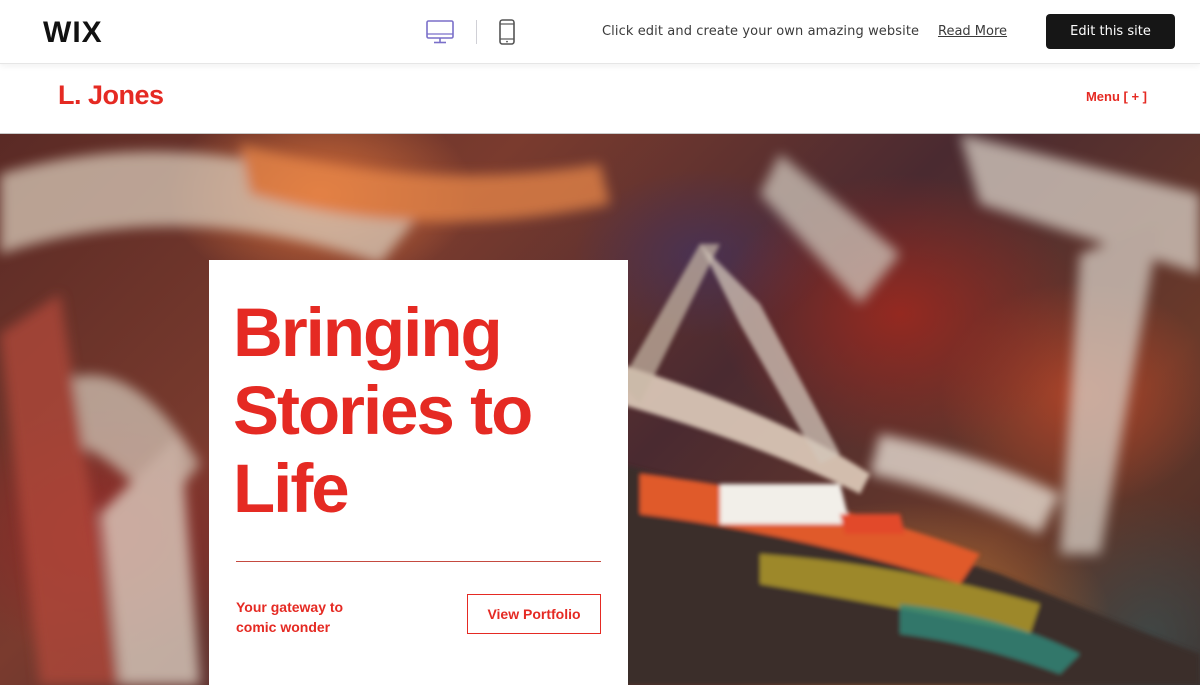 The width and height of the screenshot is (1200, 685). Describe the element at coordinates (534, 614) in the screenshot. I see `view-portfolio-button: View Portfolio` at that location.